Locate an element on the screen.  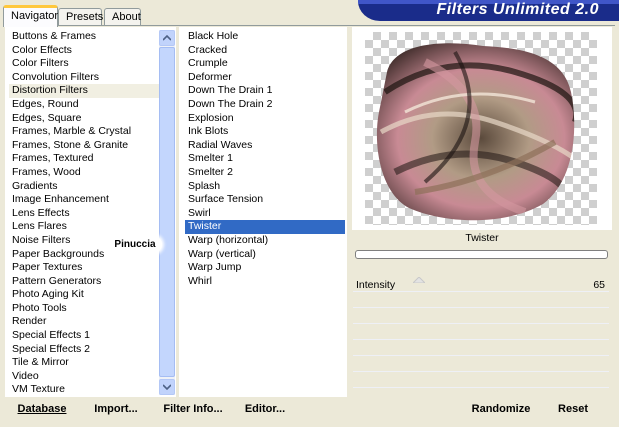
list-item: Frames, Wood is located at coordinates (84, 173).